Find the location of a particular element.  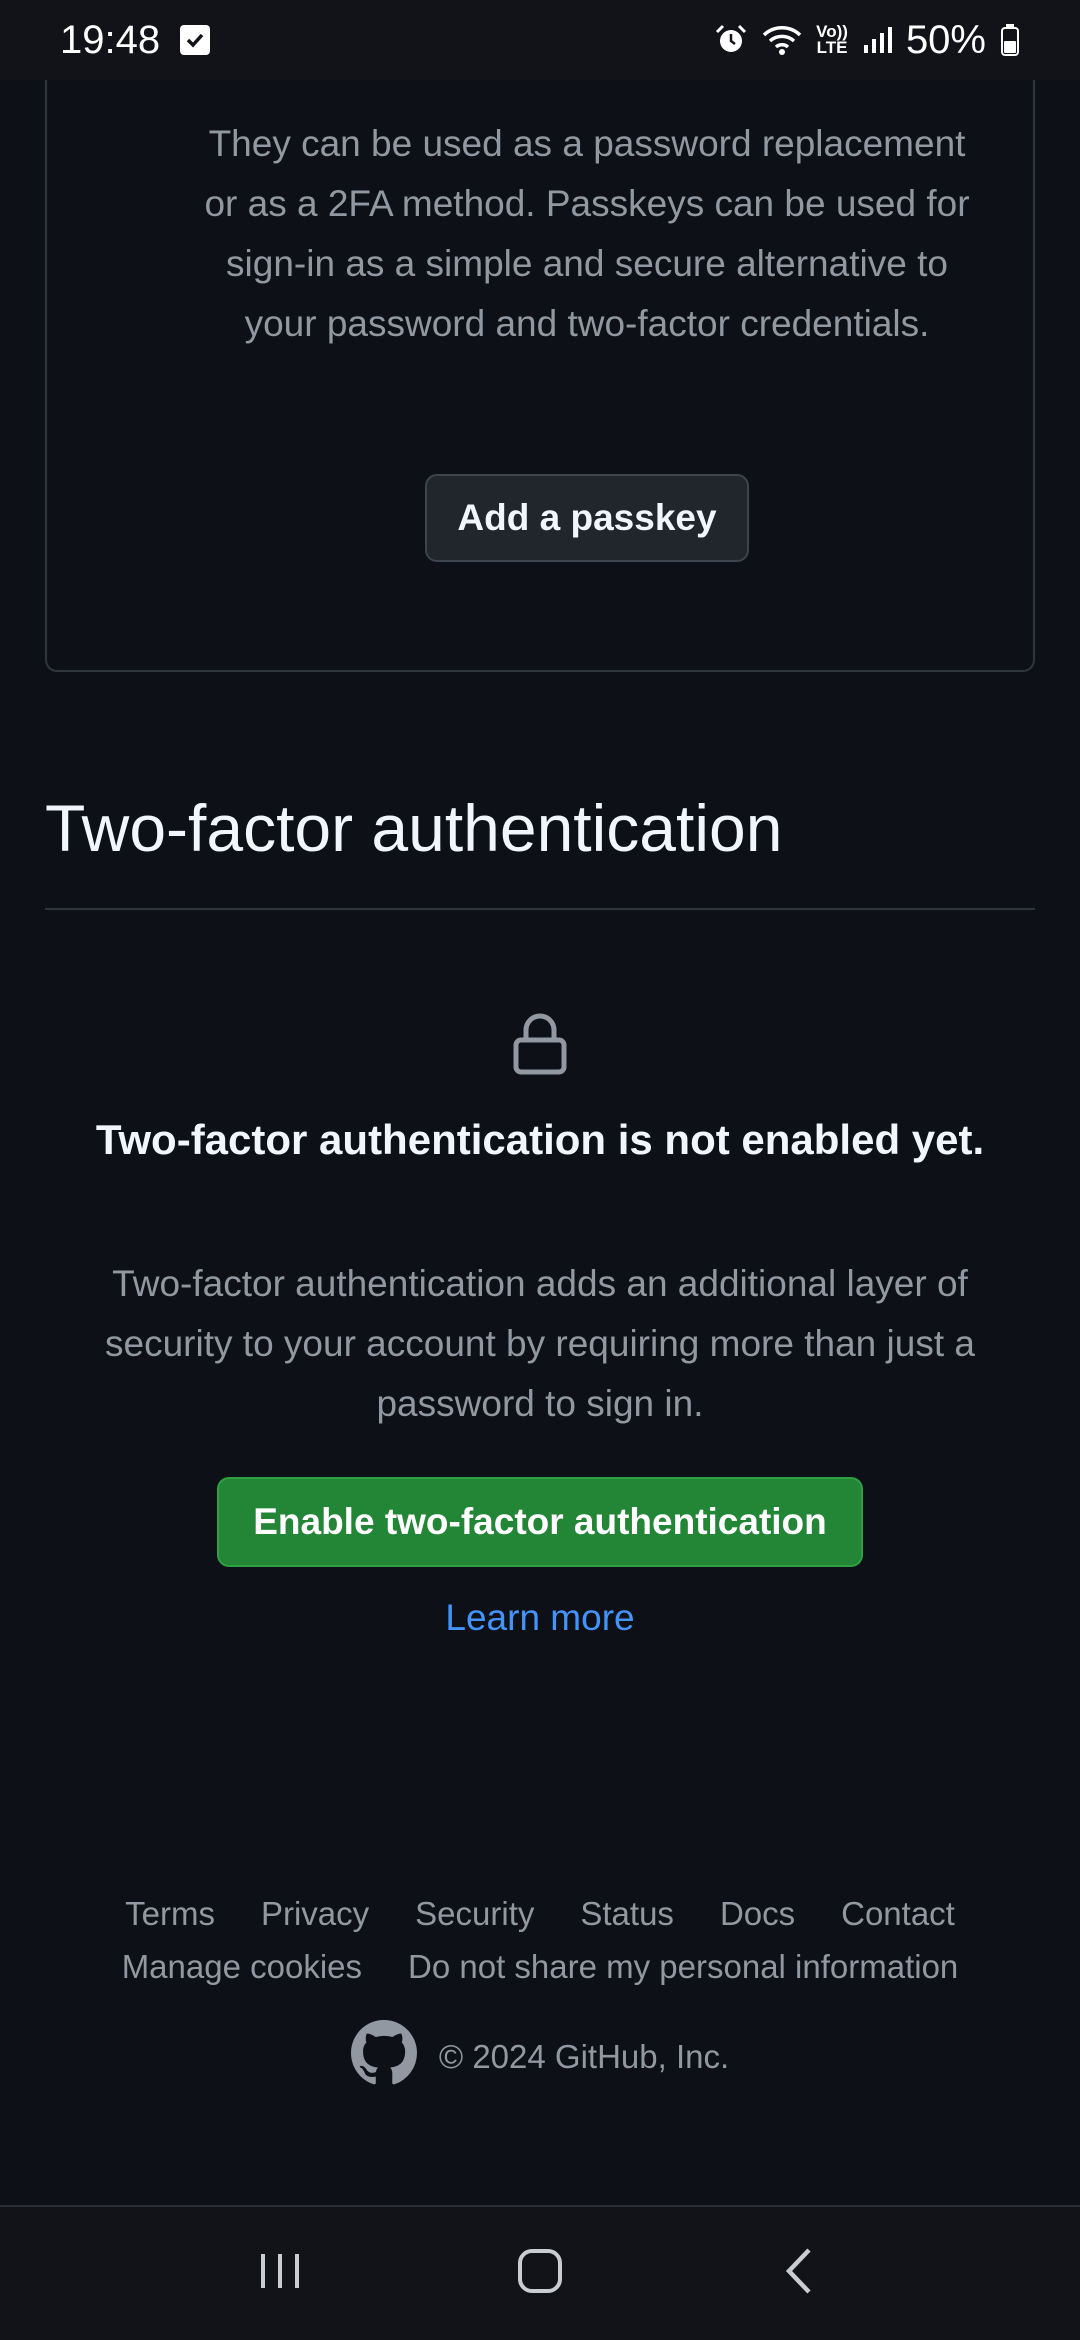

battery-icon is located at coordinates (1010, 40).